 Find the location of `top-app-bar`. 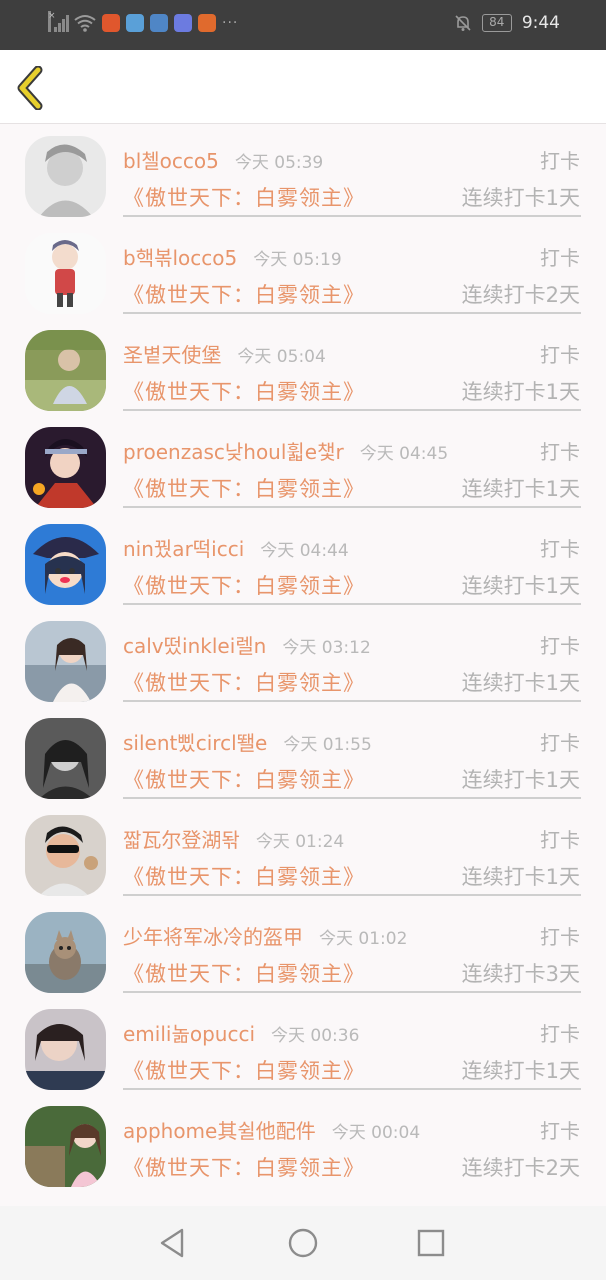

top-app-bar is located at coordinates (303, 87).